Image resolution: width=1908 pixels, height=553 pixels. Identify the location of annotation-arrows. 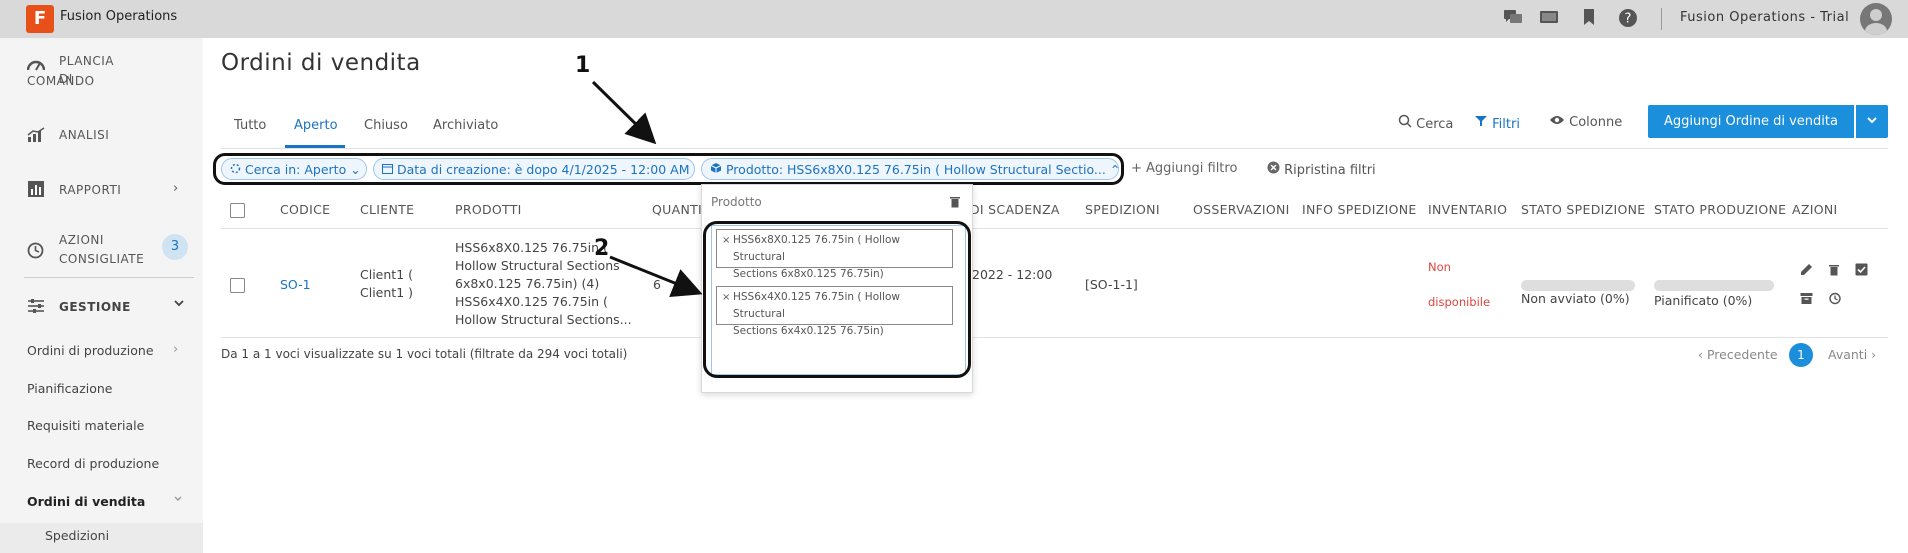
(647, 188).